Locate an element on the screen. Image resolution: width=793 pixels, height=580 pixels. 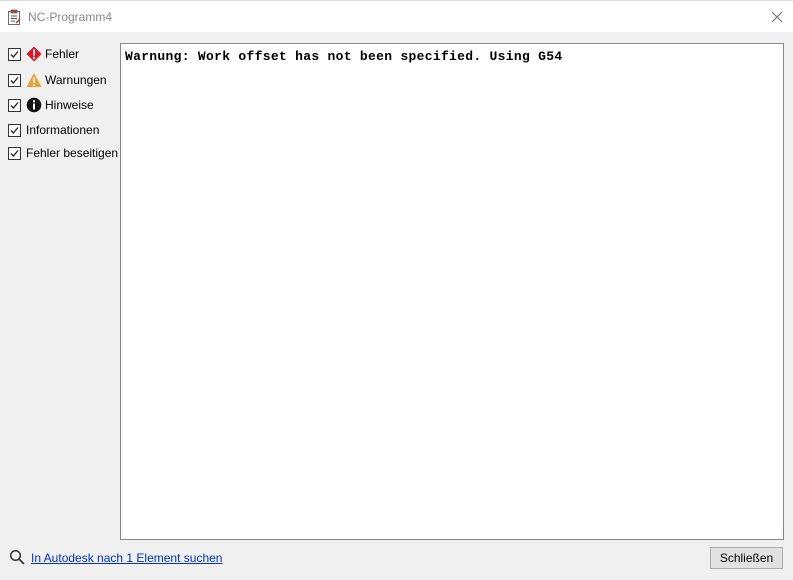
filter-errors-label: Fehler is located at coordinates (62, 54).